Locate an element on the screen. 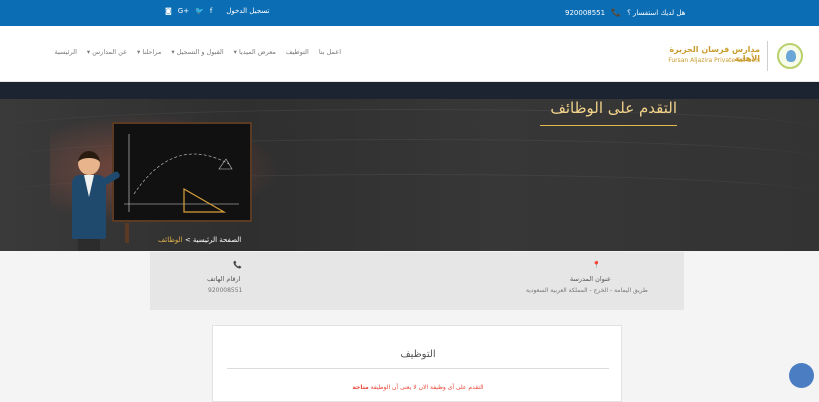  note-strong: متاحة is located at coordinates (360, 387).